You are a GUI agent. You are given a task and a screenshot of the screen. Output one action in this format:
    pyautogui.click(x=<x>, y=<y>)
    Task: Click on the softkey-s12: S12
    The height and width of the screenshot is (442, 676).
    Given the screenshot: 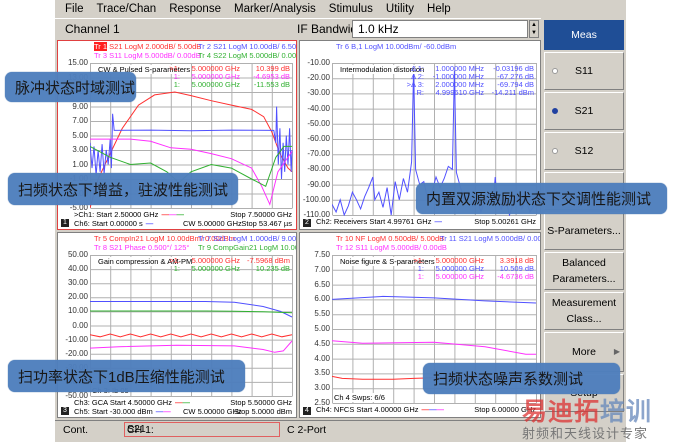 What is the action you would take?
    pyautogui.click(x=584, y=151)
    